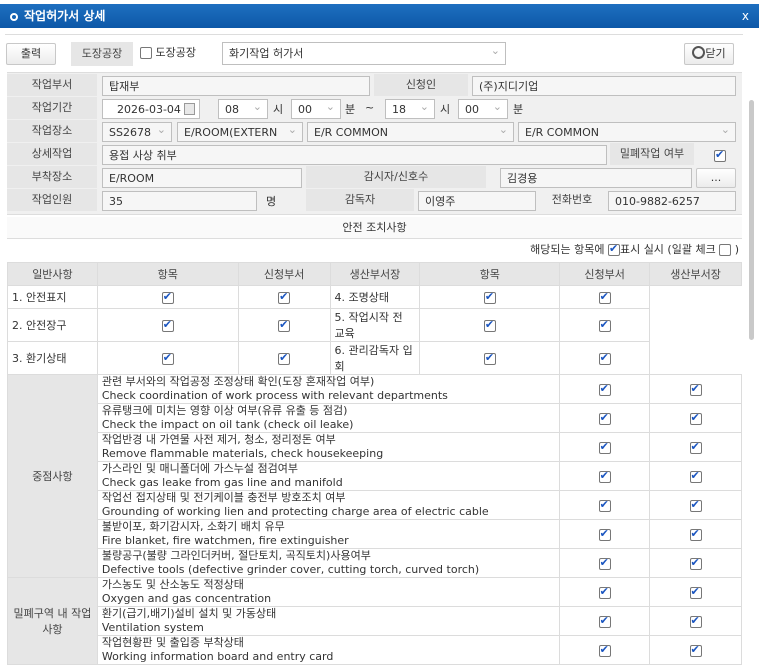 This screenshot has width=759, height=665. What do you see at coordinates (52, 274) in the screenshot?
I see `general-category: 일반사항` at bounding box center [52, 274].